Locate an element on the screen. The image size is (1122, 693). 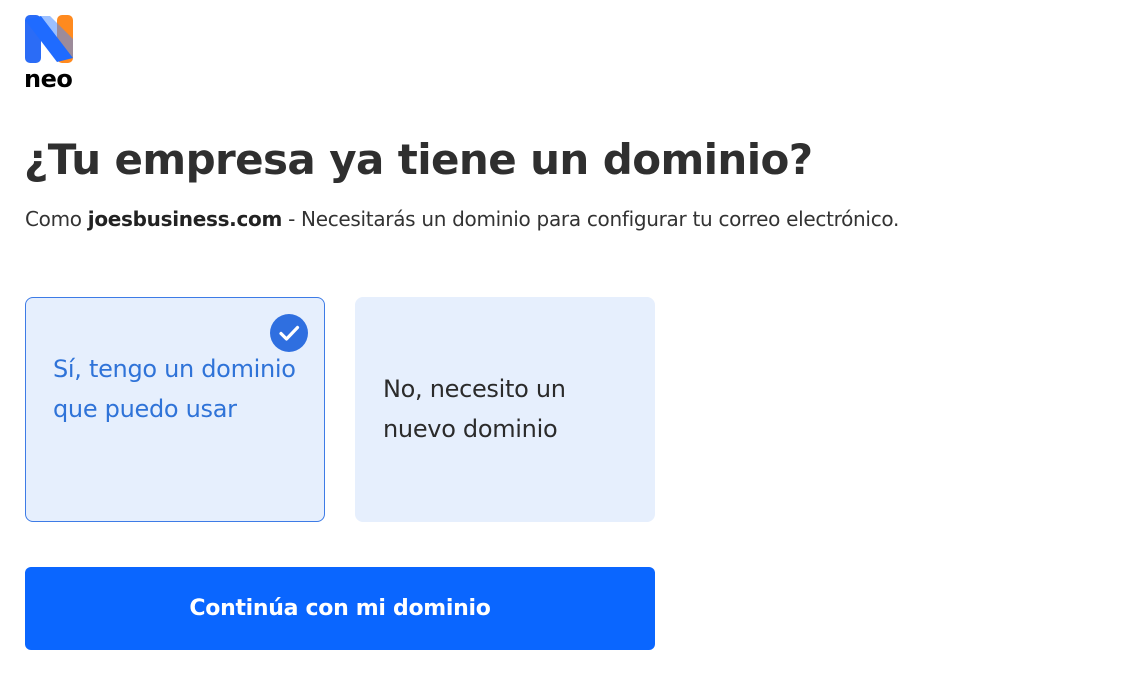
example-domain: joesbusiness.com is located at coordinates (185, 219).